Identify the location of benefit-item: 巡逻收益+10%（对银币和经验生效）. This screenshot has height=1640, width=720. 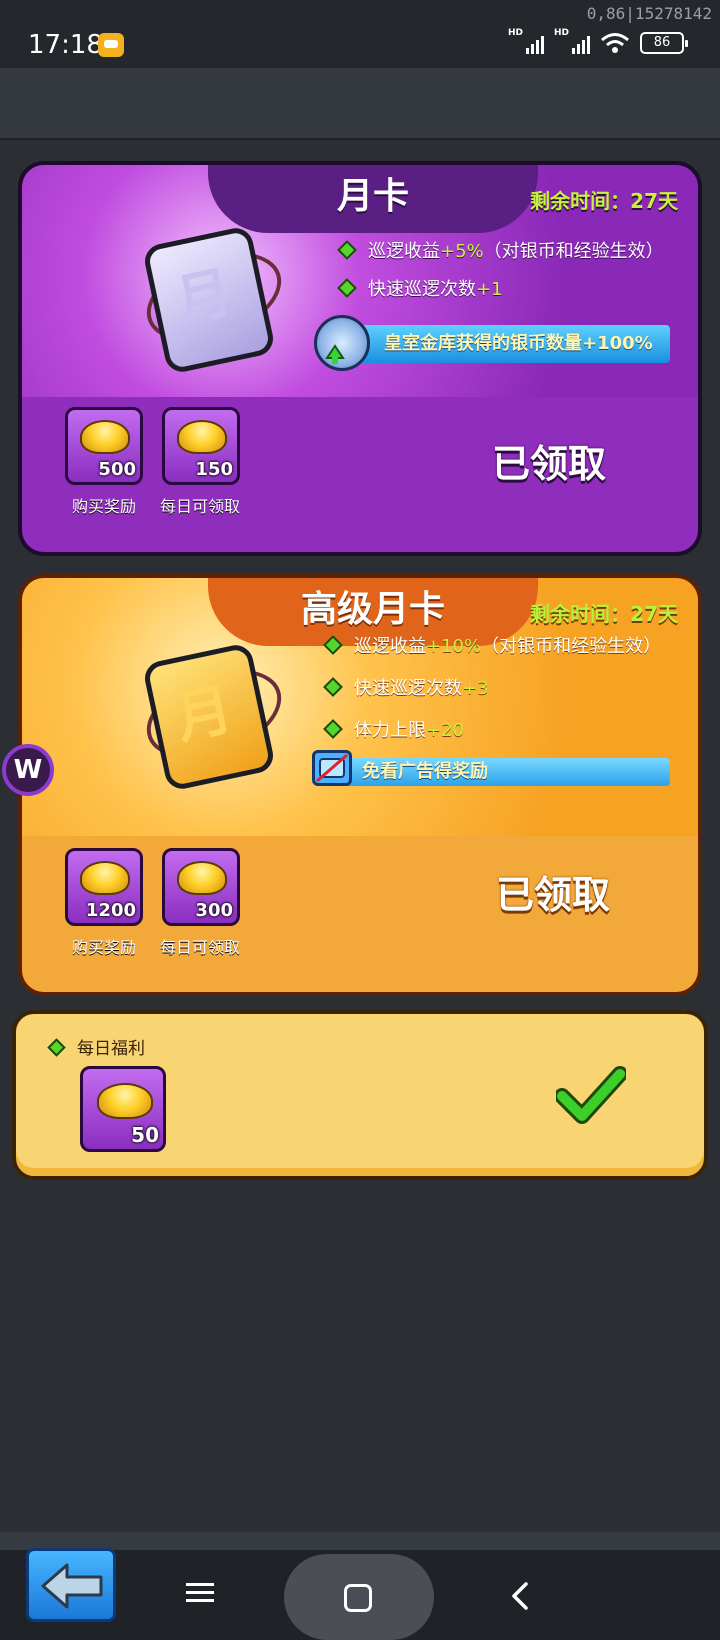
(492, 645).